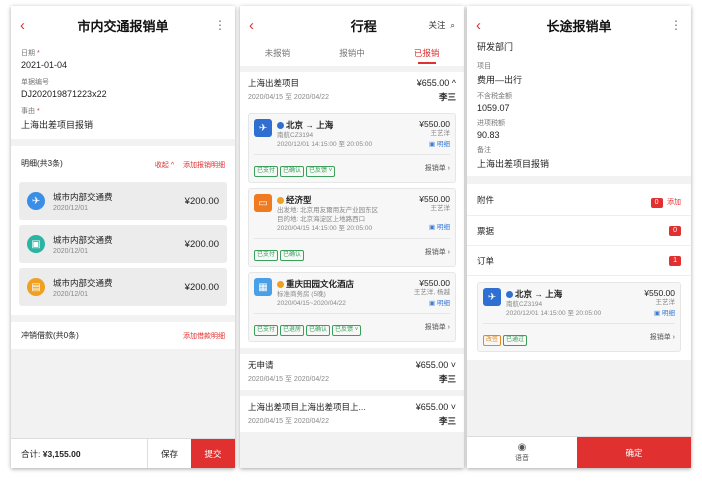 This screenshot has height=482, width=702. I want to click on airline-icon, so click(280, 126).